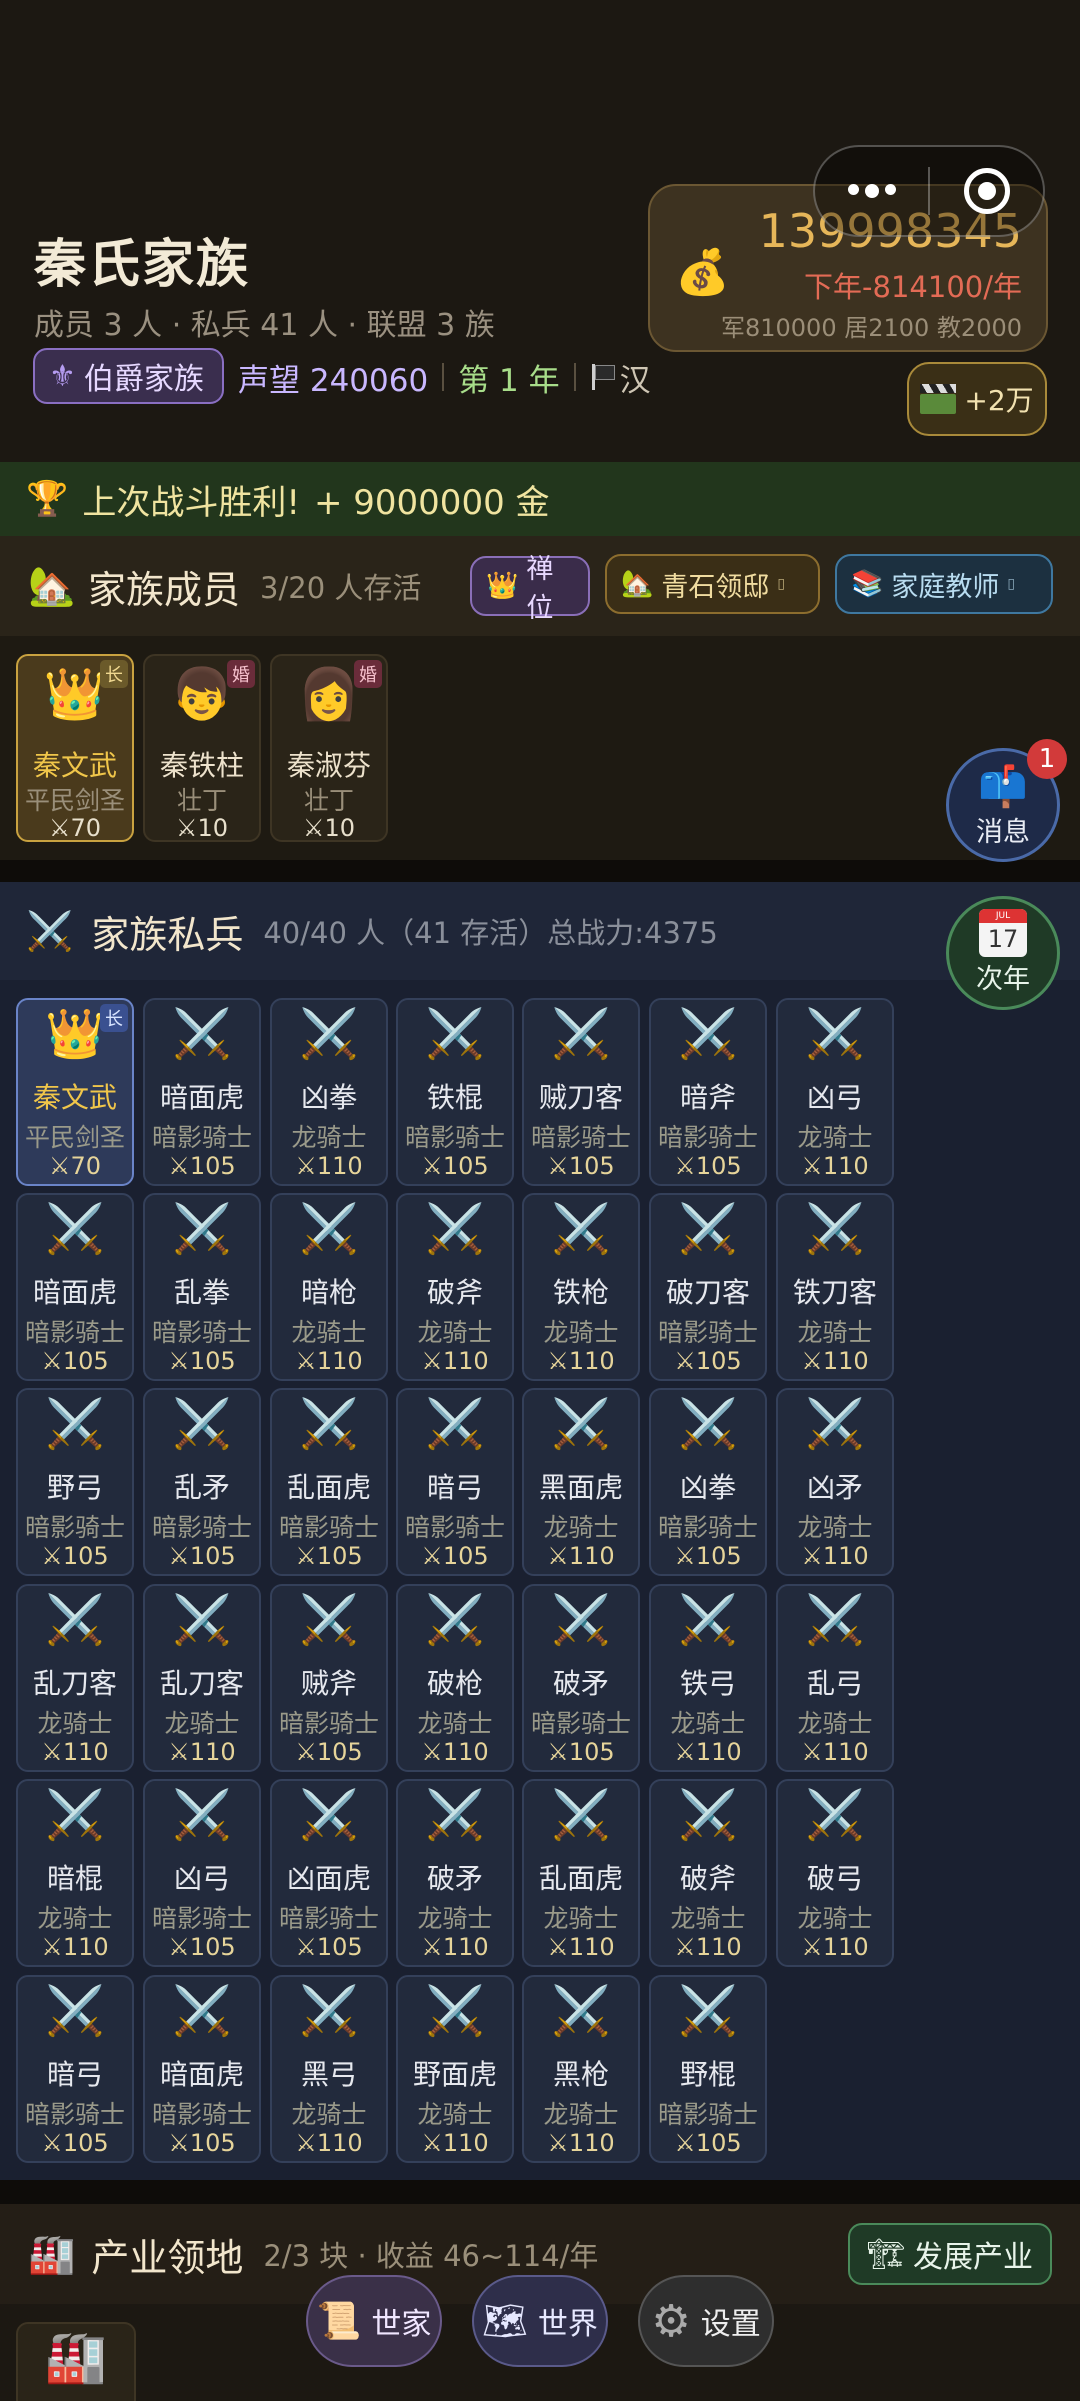  Describe the element at coordinates (201, 800) in the screenshot. I see `member-rank: 壮丁` at that location.